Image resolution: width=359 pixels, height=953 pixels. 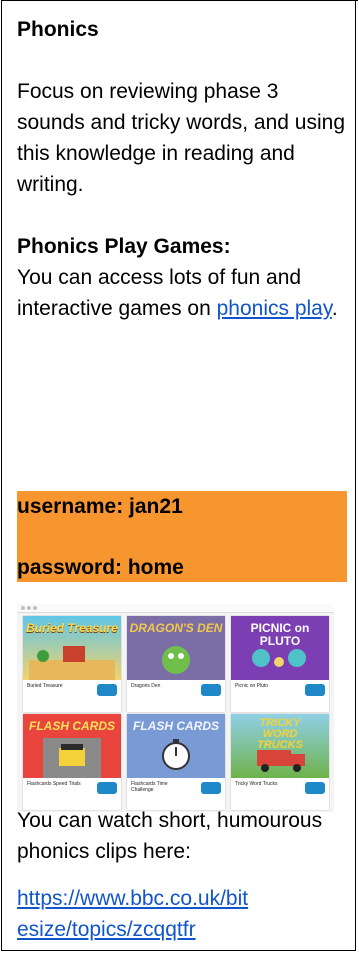 I want to click on treasure-icon, so click(x=72, y=663).